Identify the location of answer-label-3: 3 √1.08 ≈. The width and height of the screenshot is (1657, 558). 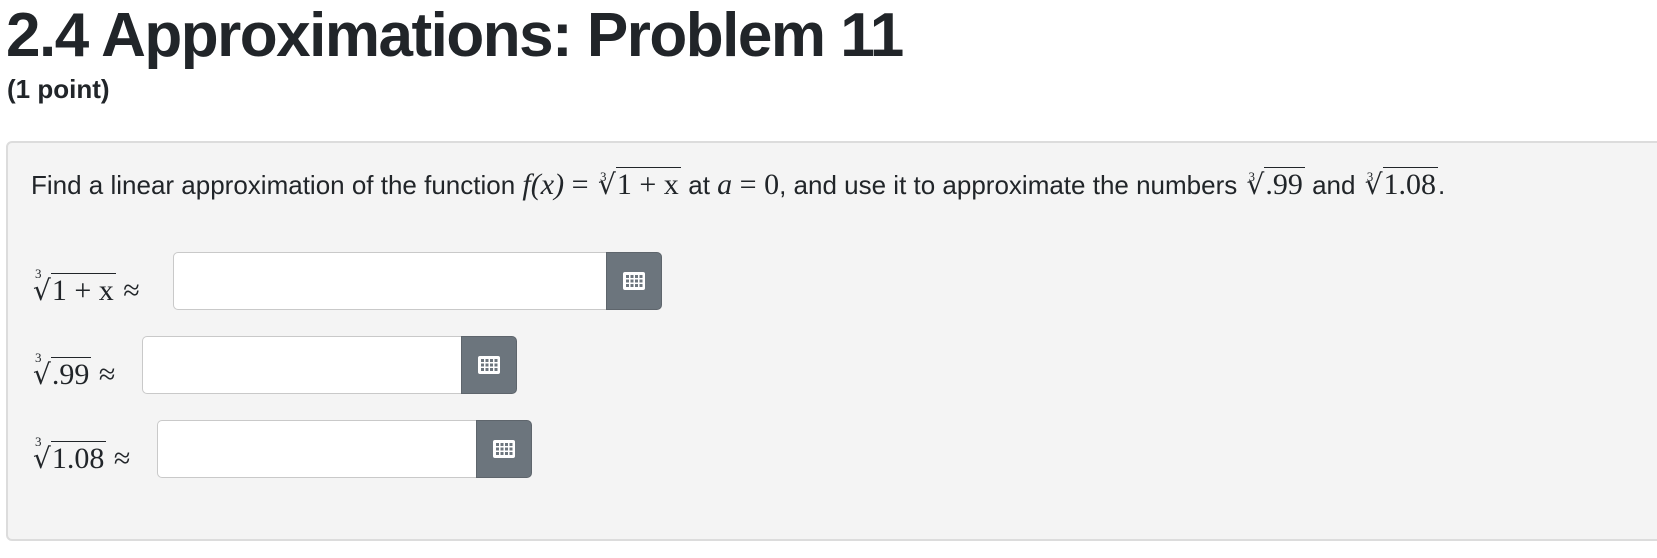
(81, 455).